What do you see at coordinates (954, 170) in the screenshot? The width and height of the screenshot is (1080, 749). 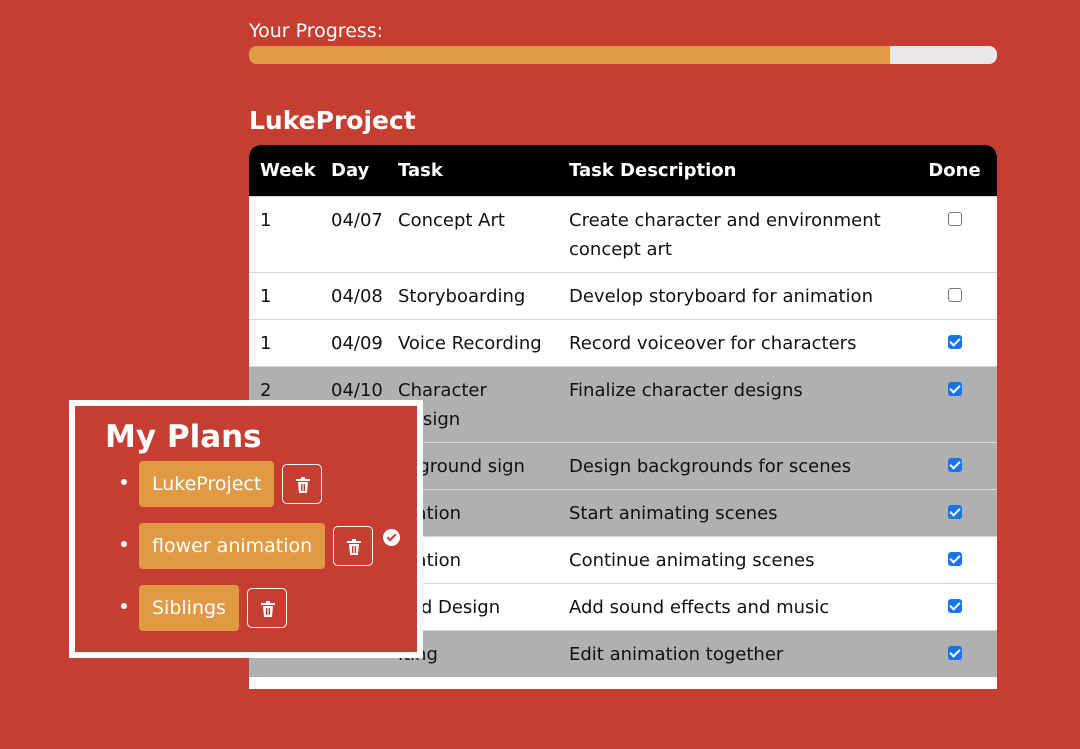 I see `column-header-done: Done` at bounding box center [954, 170].